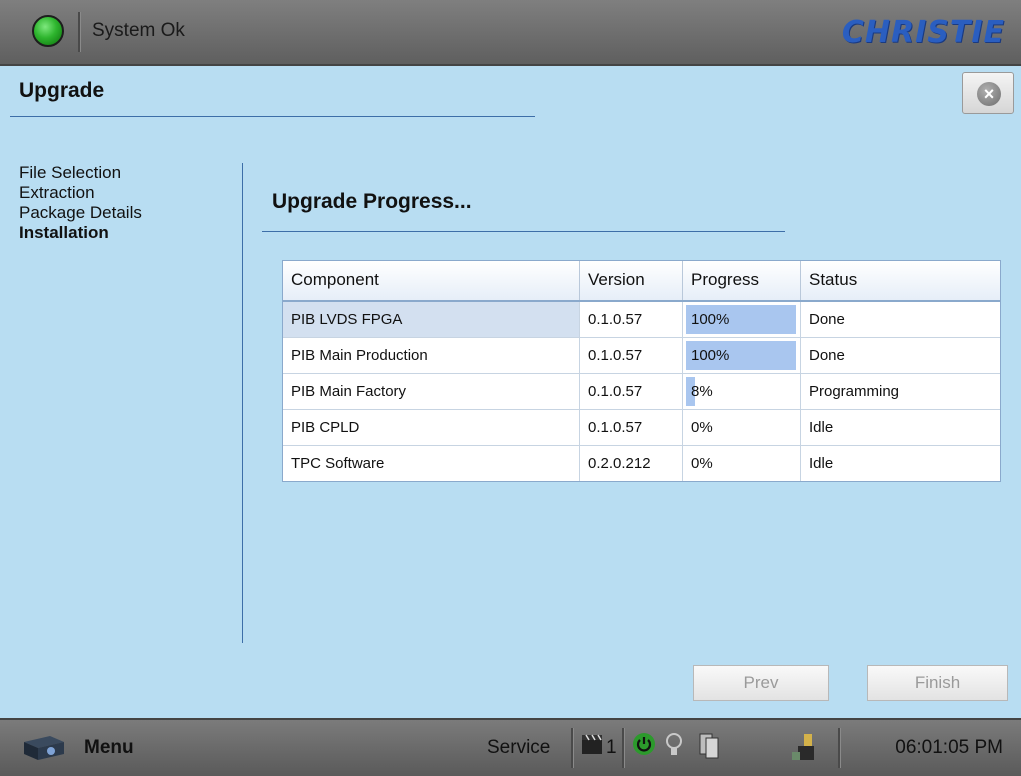 The image size is (1021, 776). Describe the element at coordinates (592, 744) in the screenshot. I see `clapperboard-icon` at that location.